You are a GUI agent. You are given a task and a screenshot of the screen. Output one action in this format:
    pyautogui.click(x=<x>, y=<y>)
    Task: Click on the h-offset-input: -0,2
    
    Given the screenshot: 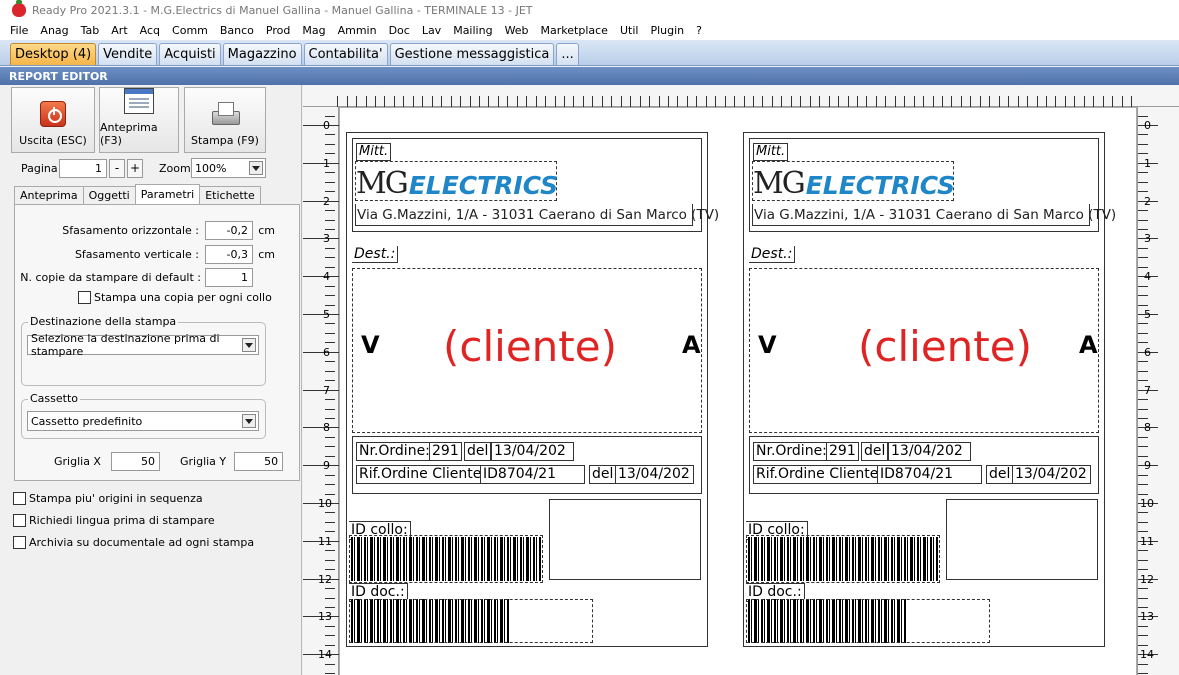 What is the action you would take?
    pyautogui.click(x=229, y=230)
    